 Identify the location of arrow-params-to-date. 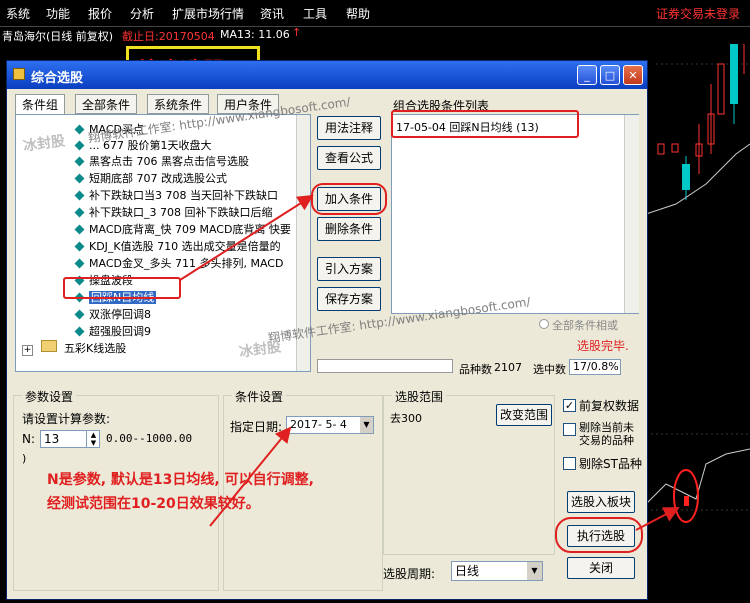
(250, 476).